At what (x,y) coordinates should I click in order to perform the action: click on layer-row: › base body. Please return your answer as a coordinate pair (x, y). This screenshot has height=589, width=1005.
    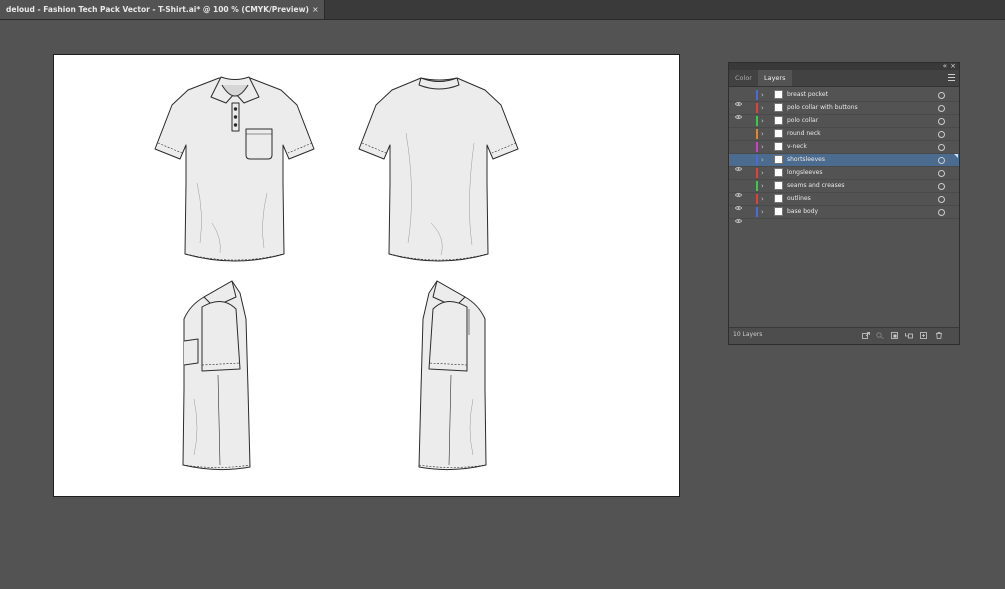
    Looking at the image, I should click on (844, 215).